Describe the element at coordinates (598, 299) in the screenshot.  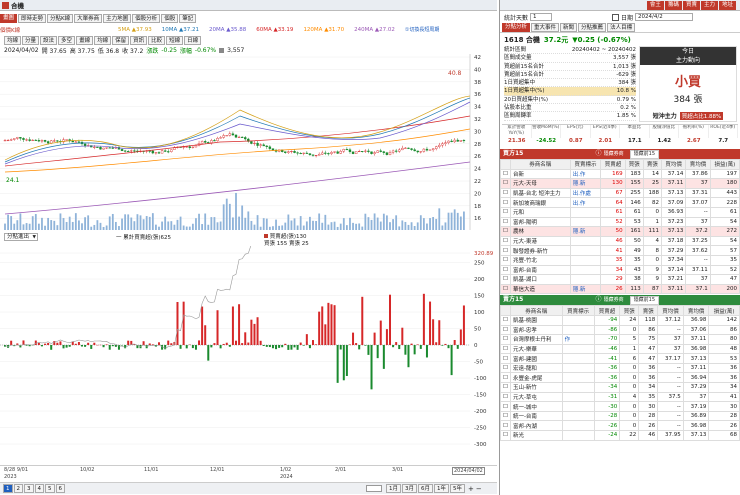
I see `filter-icon-sell: ⓘ` at that location.